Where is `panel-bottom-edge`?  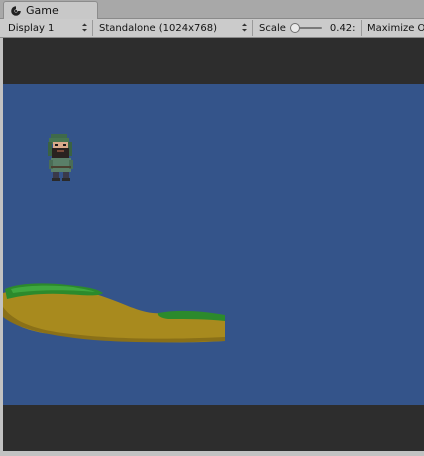 panel-bottom-edge is located at coordinates (212, 453).